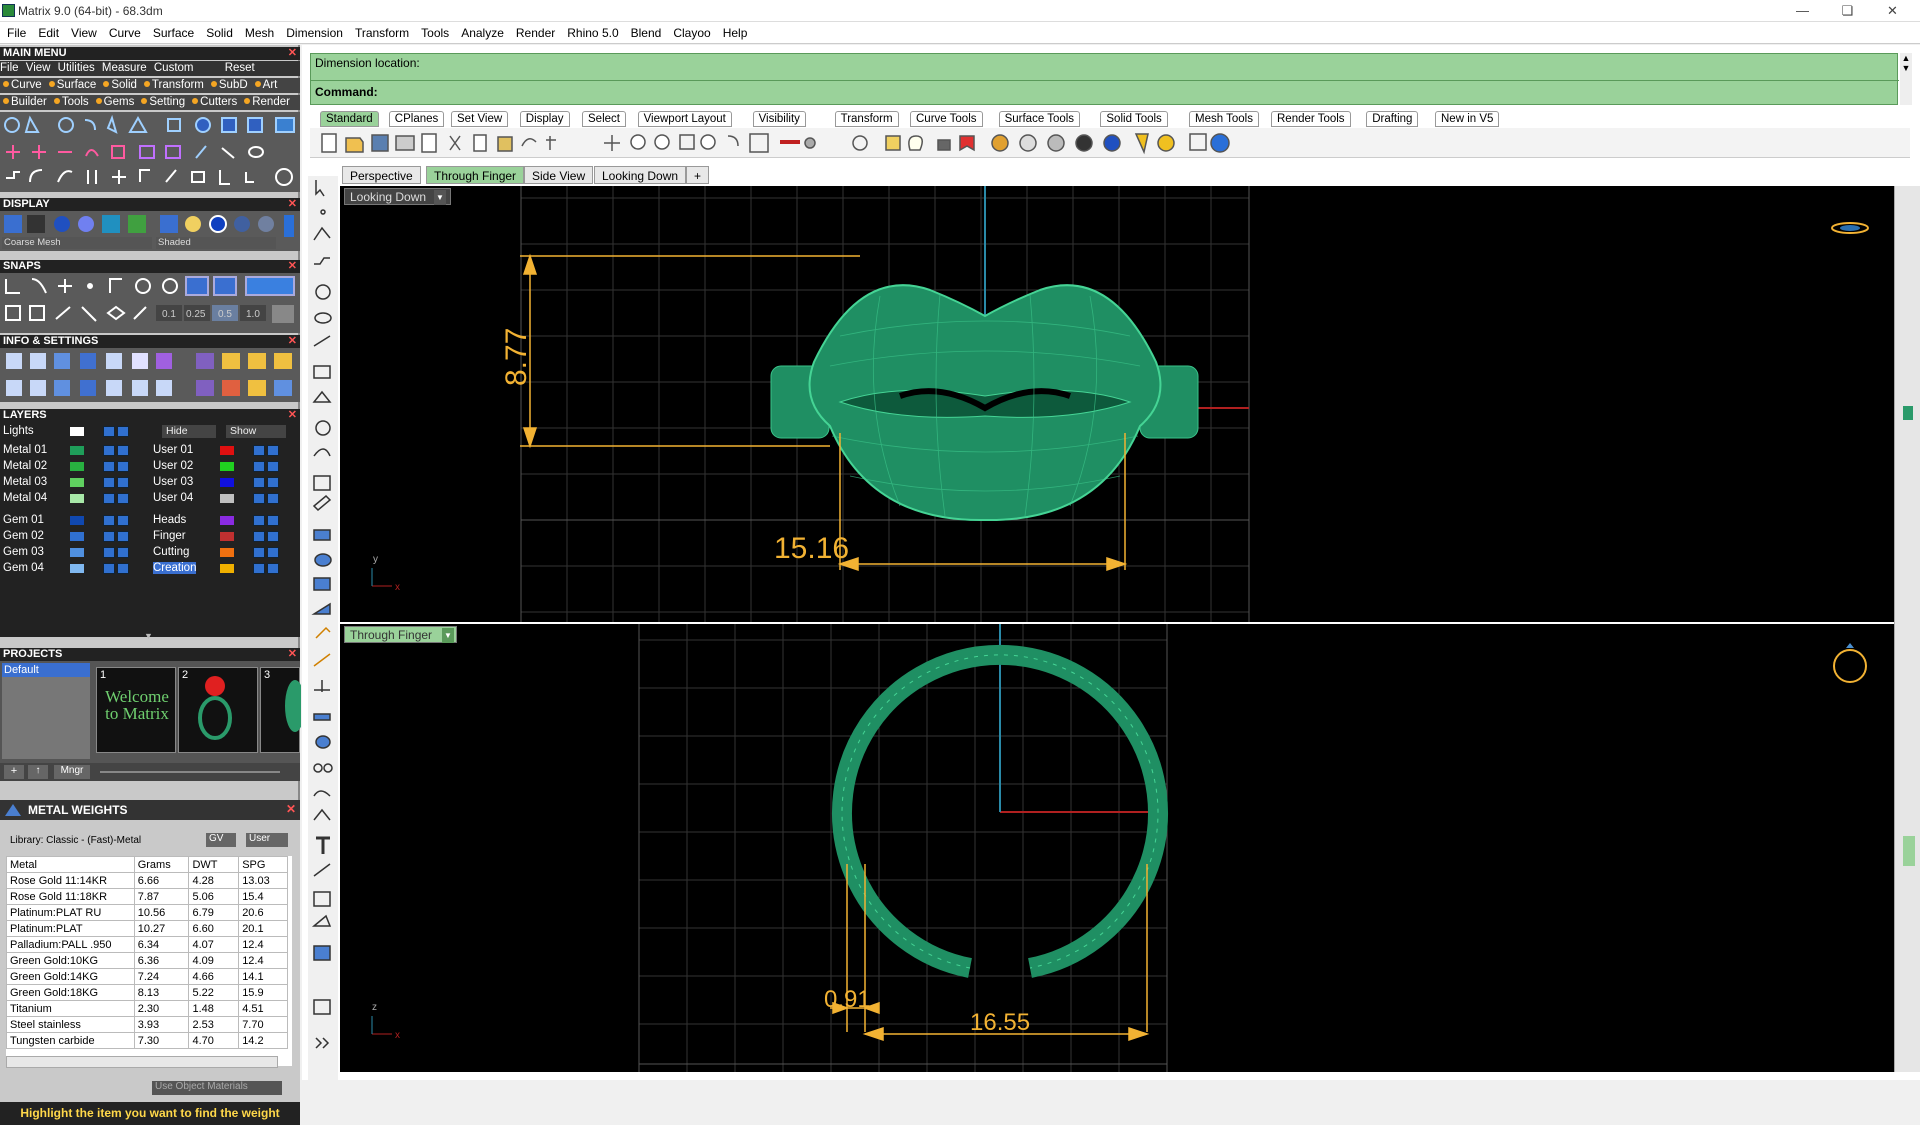 The width and height of the screenshot is (1920, 1125). What do you see at coordinates (196, 314) in the screenshot?
I see `snap-value-1: 0.25` at bounding box center [196, 314].